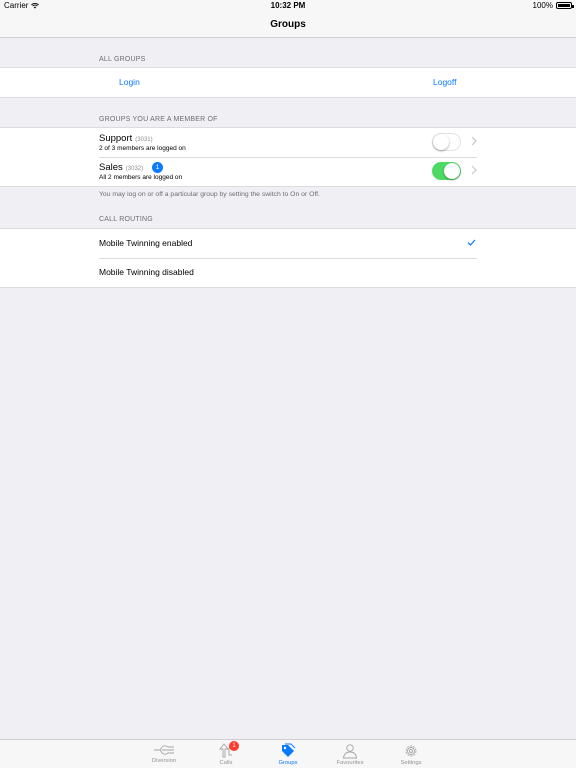 The width and height of the screenshot is (576, 768). Describe the element at coordinates (471, 242) in the screenshot. I see `checkmark-icon` at that location.